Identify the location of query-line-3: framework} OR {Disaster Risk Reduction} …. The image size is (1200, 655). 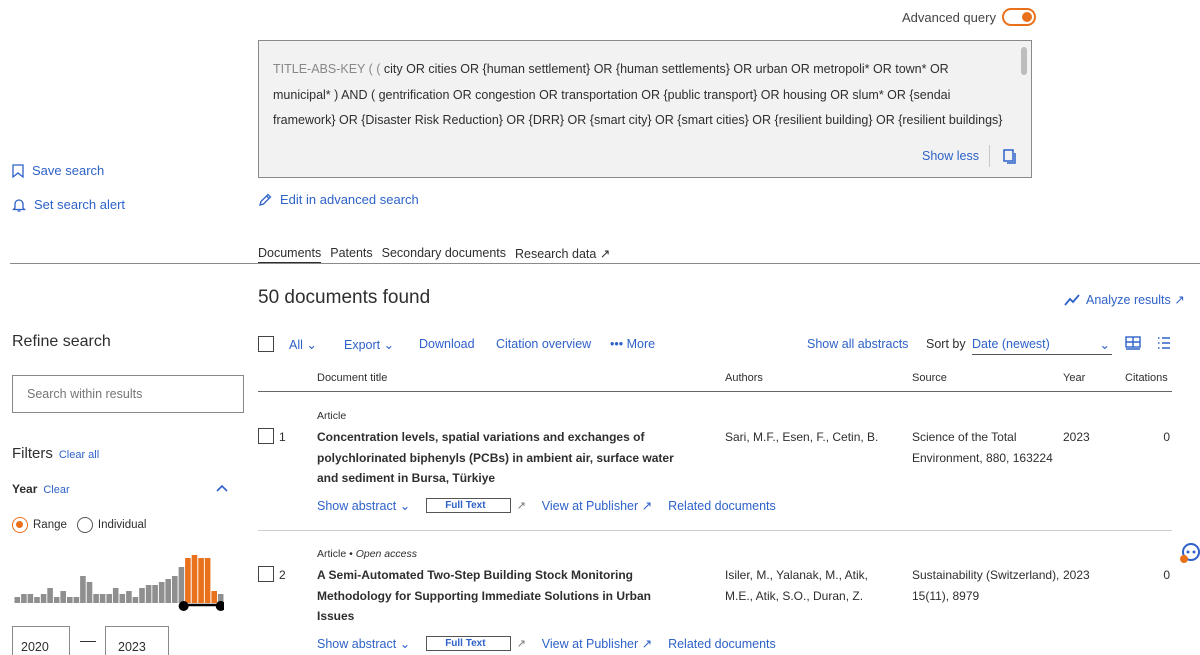
(638, 120).